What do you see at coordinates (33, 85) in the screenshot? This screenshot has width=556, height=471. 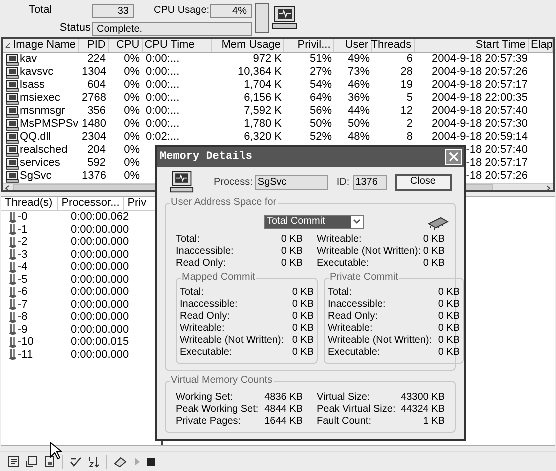 I see `table-cell: lsass` at bounding box center [33, 85].